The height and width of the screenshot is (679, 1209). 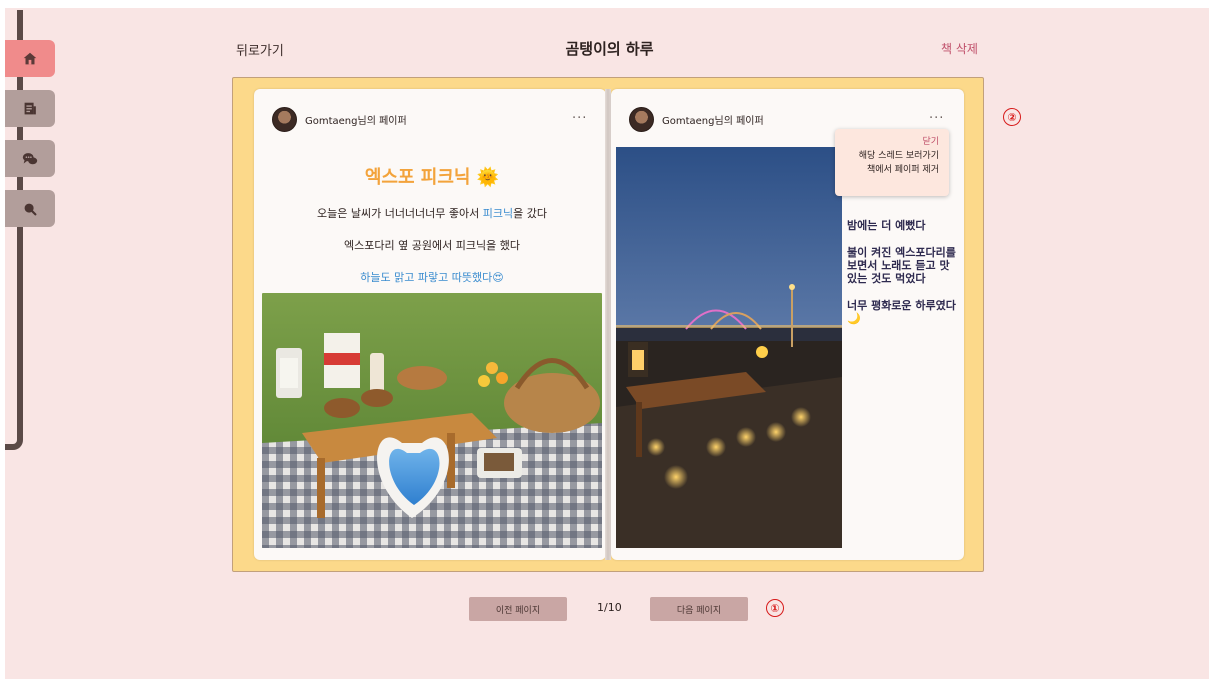 I want to click on menu-close-item: 닫기, so click(x=887, y=142).